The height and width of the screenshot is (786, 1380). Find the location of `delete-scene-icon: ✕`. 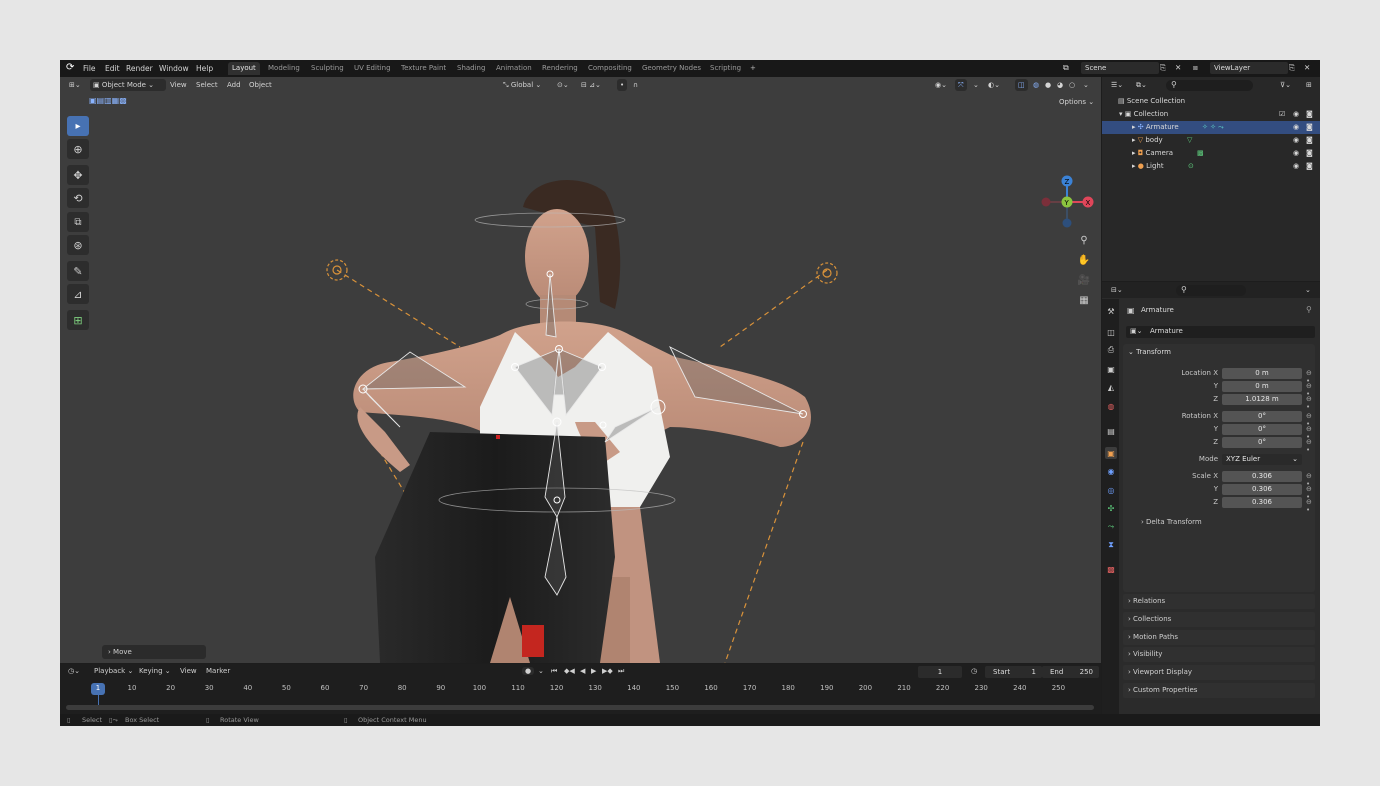

delete-scene-icon: ✕ is located at coordinates (1178, 67).